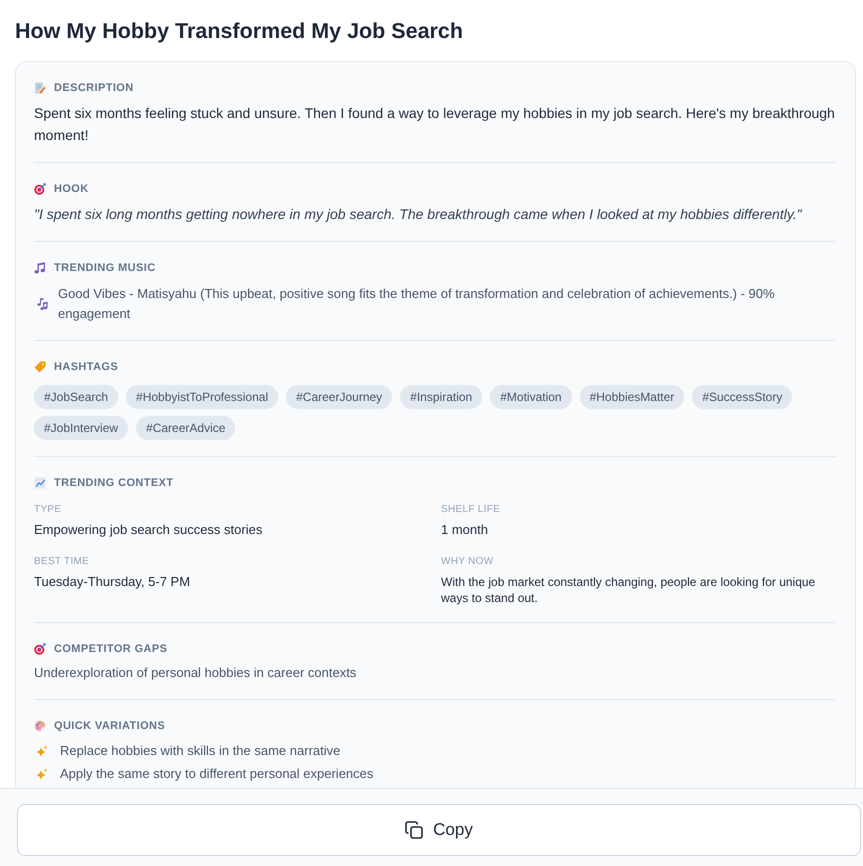 The height and width of the screenshot is (866, 863). I want to click on description-text: Spent six months feeling stuck and unsure. Then I found a way to leverage my hobbies in my job search. Here's my breakthrough moment!, so click(435, 124).